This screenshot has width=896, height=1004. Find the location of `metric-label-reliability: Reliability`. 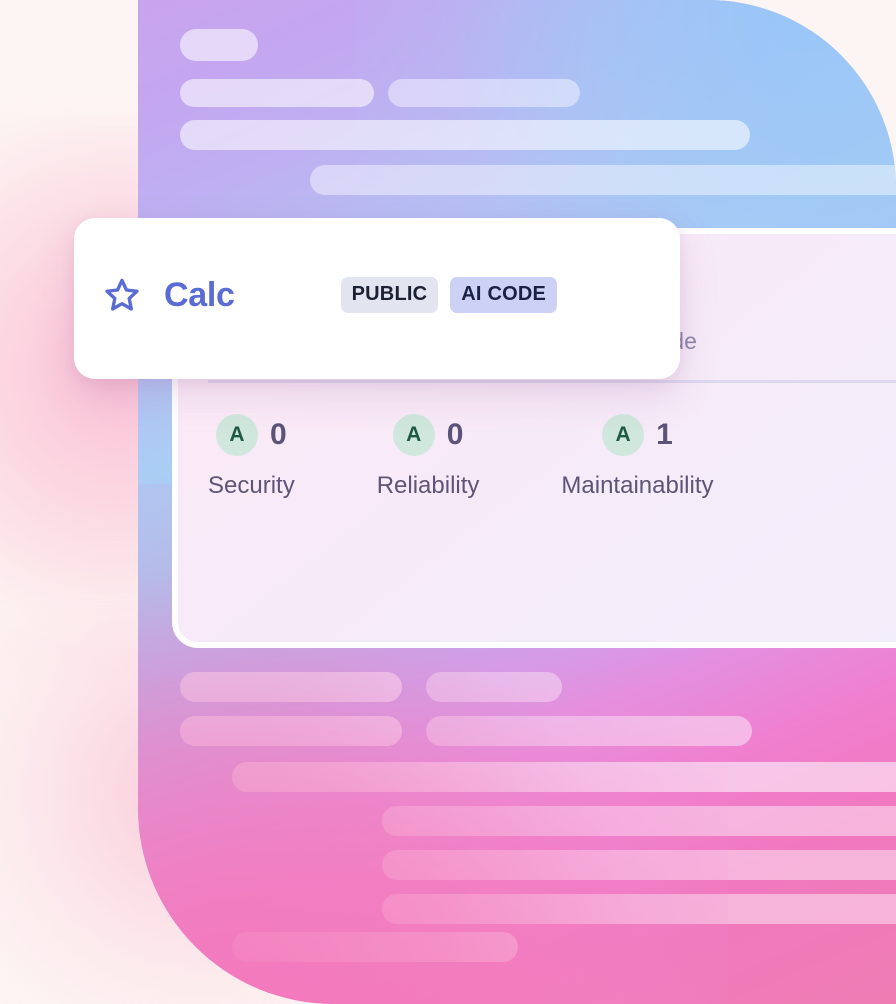

metric-label-reliability: Reliability is located at coordinates (428, 485).